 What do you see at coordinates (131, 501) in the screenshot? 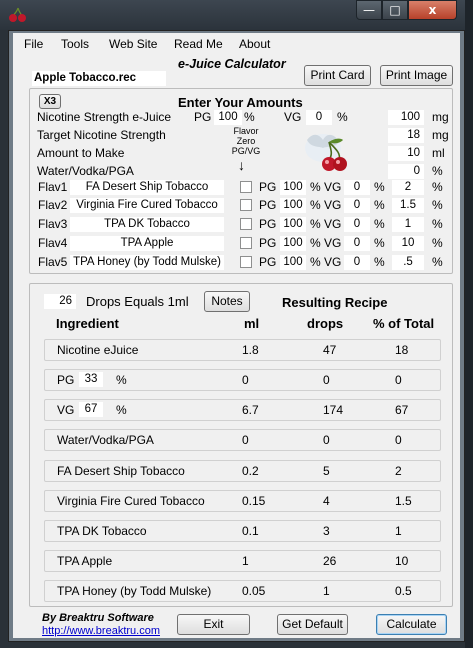
I see `recipe-ingredient: Virginia Fire Cured Tobacco` at bounding box center [131, 501].